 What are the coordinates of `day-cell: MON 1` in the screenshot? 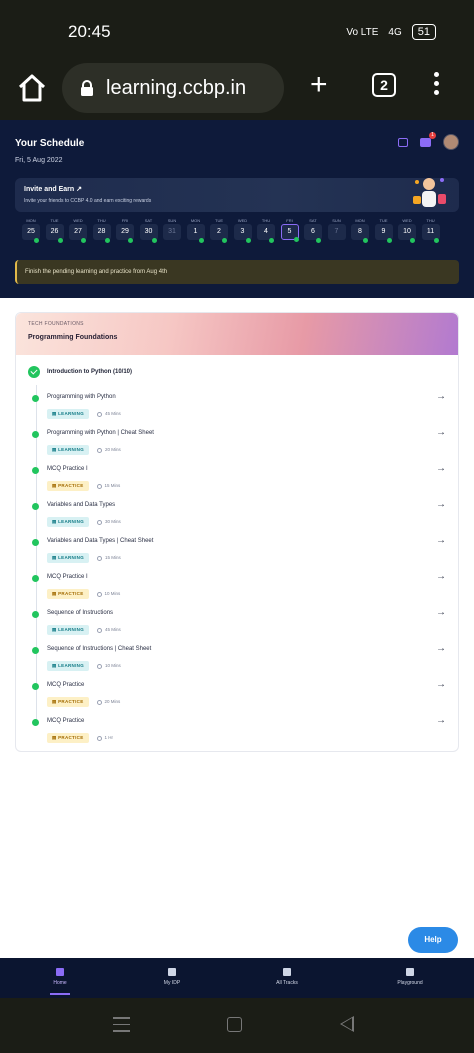 It's located at (196, 230).